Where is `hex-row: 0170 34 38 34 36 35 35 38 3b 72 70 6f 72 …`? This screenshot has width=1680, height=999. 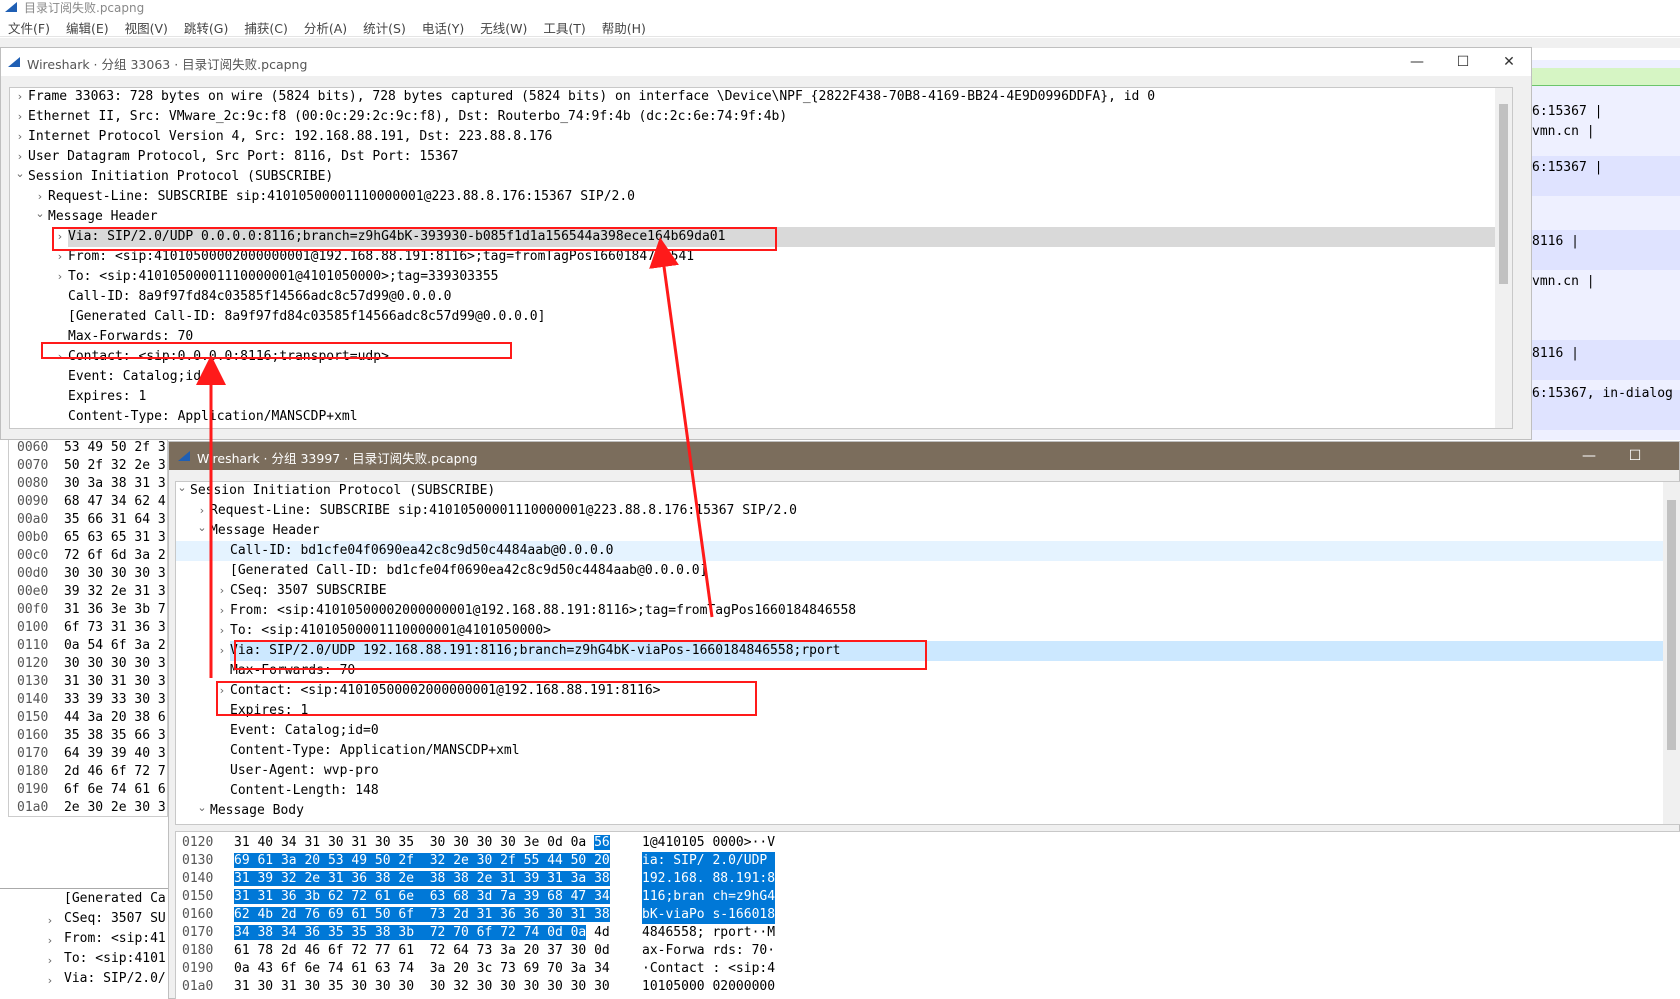
hex-row: 0170 34 38 34 36 35 35 38 3b 72 70 6f 72 … is located at coordinates (931, 933).